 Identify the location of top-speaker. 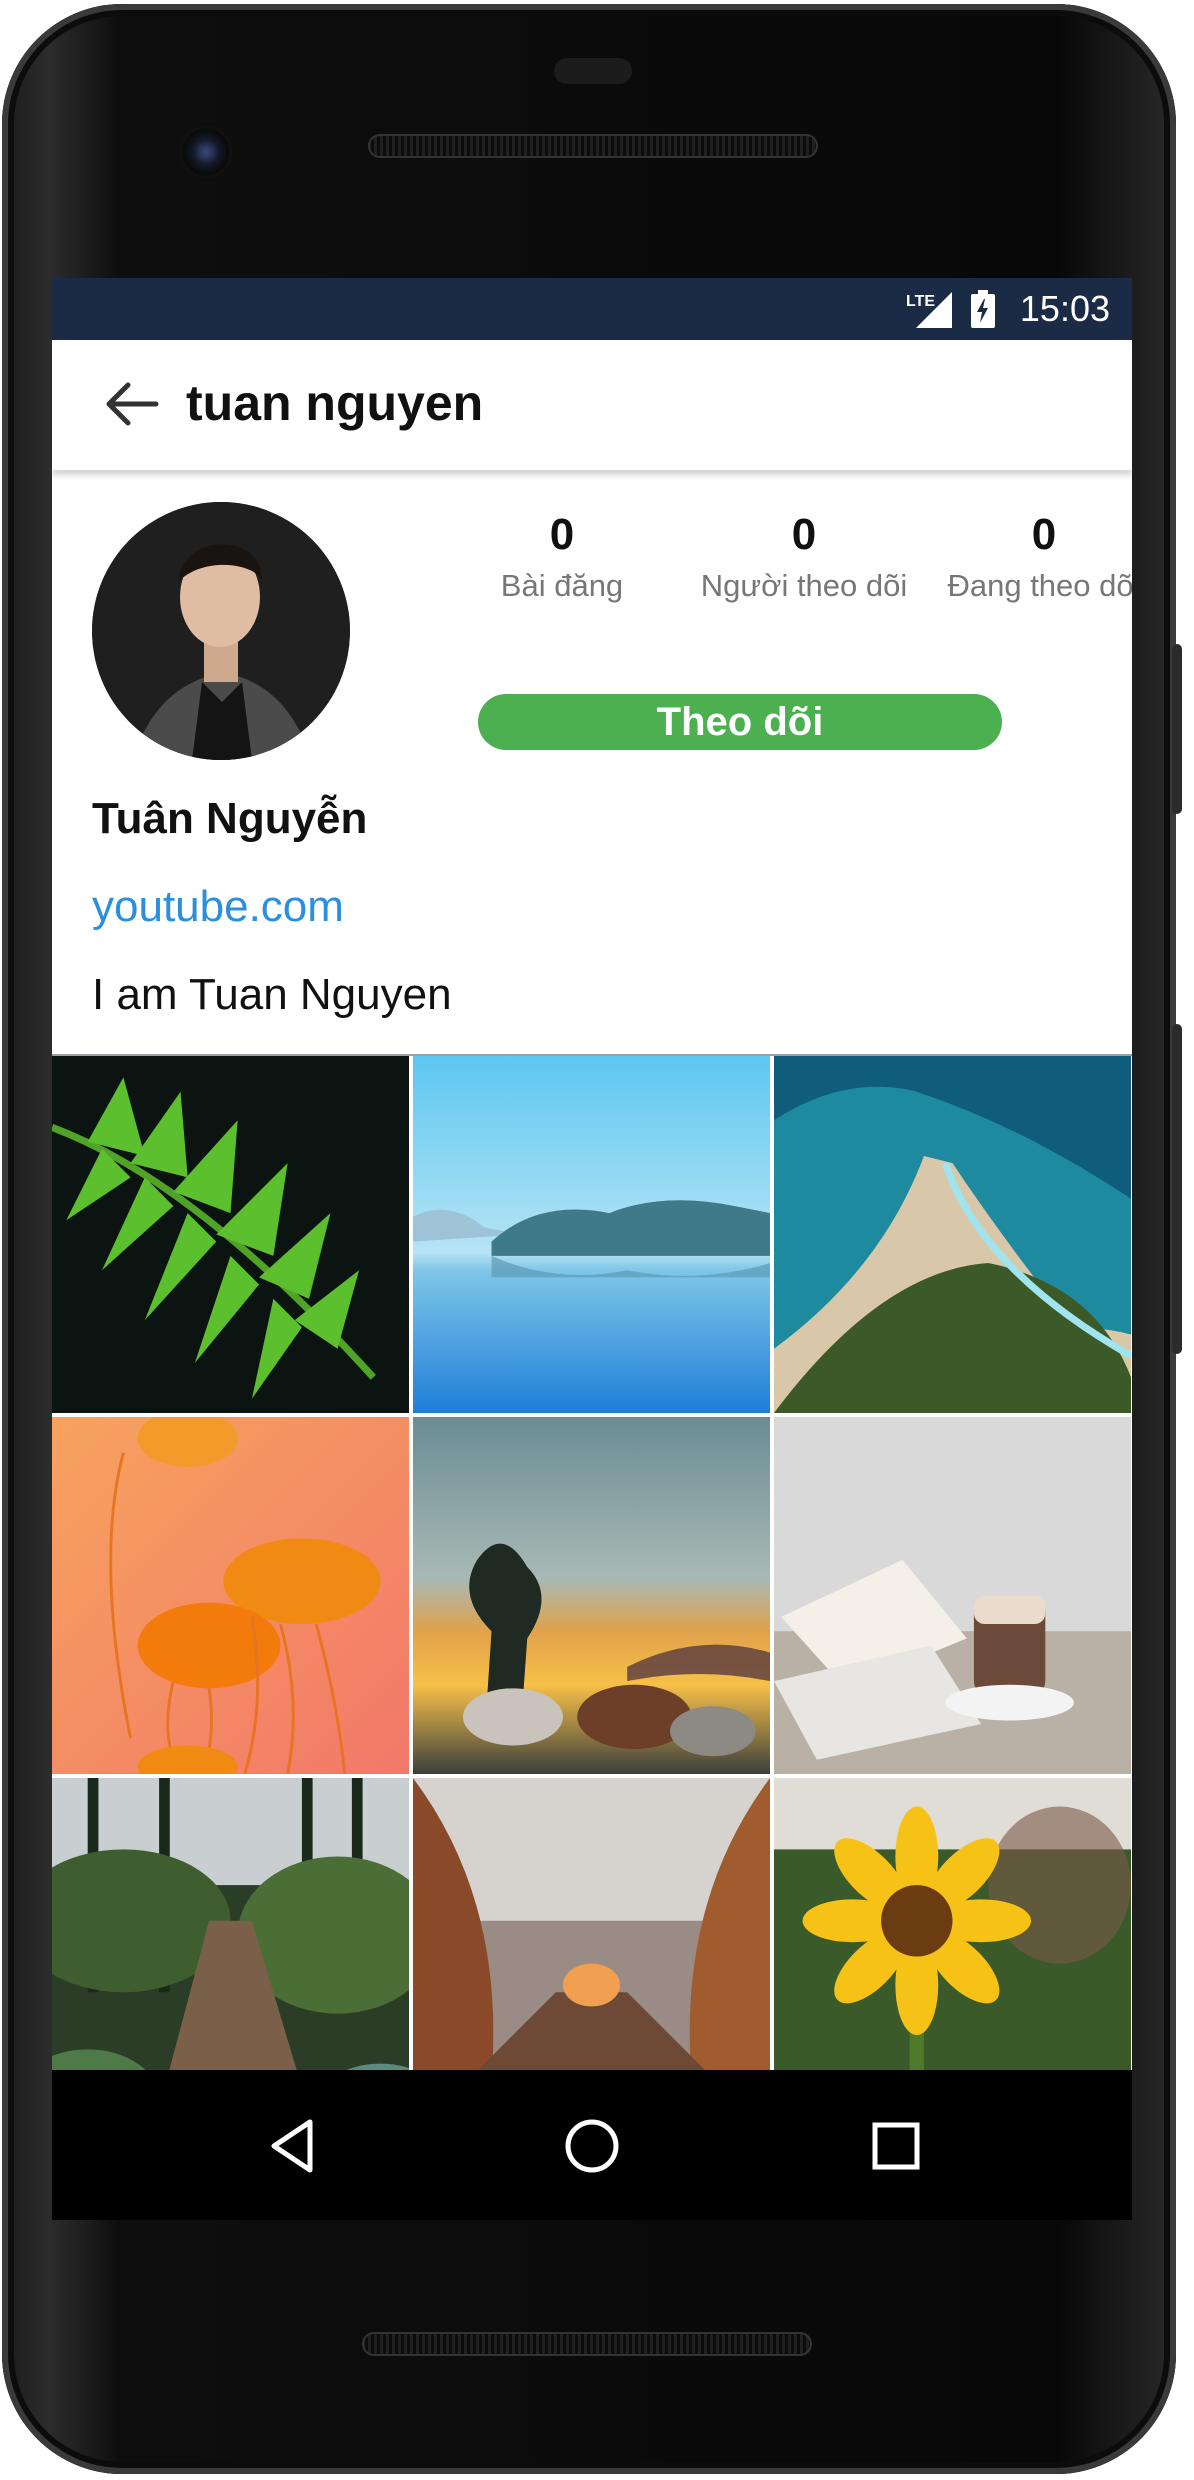
(593, 146).